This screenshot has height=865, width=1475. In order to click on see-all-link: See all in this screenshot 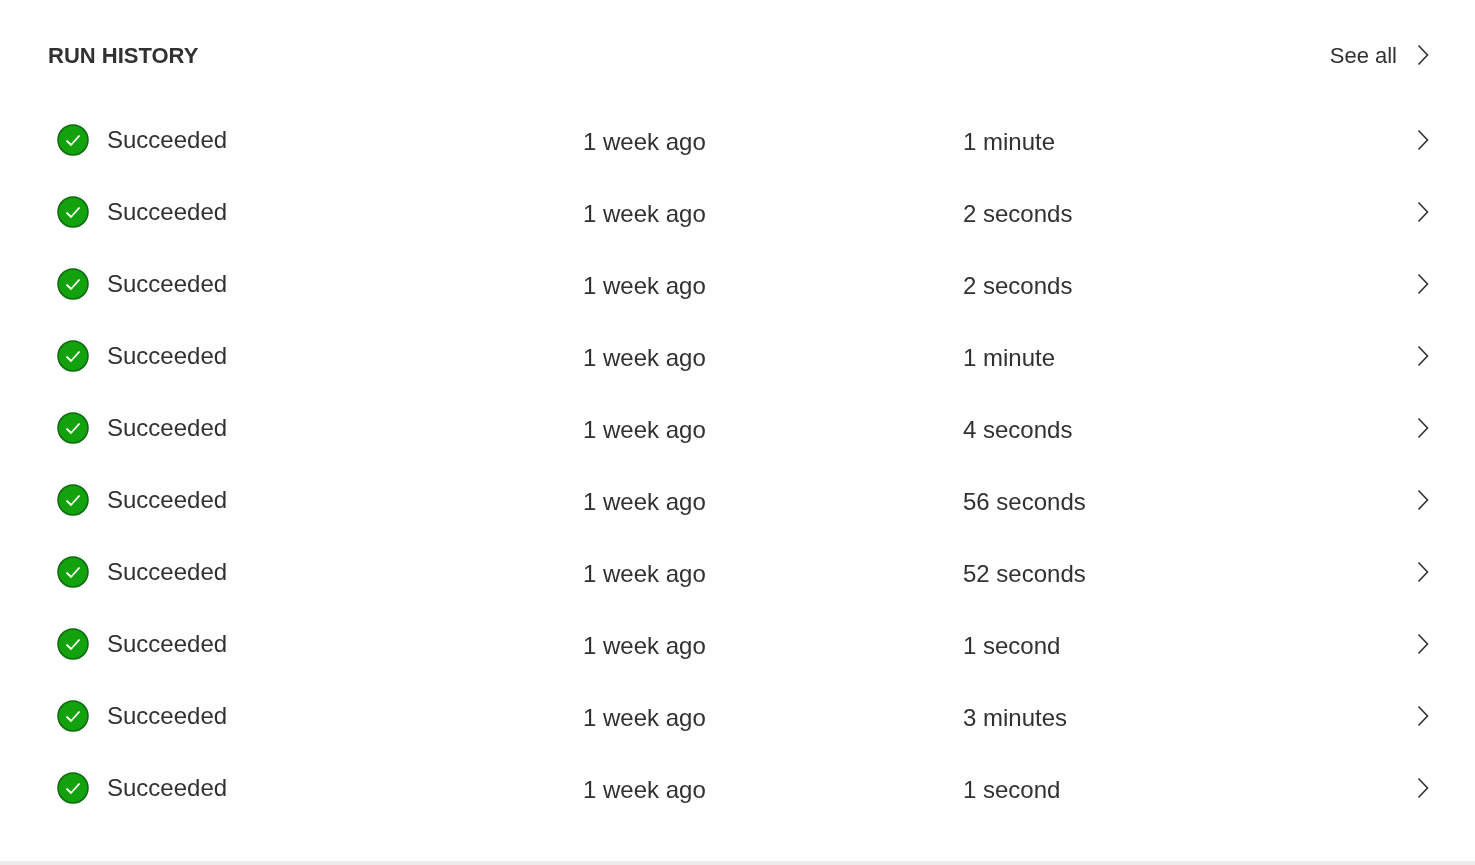, I will do `click(1379, 55)`.